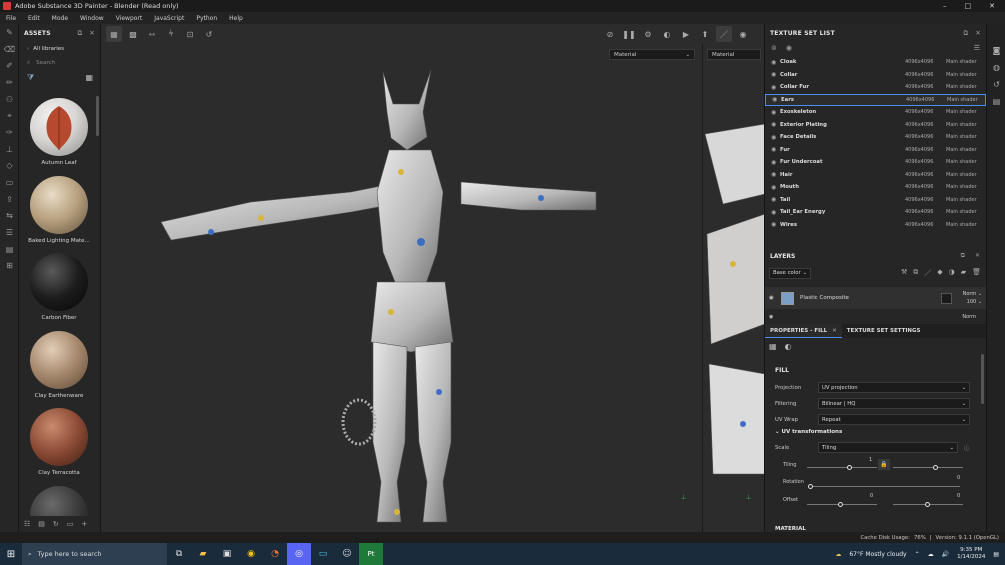  I want to click on task-view-icon: ⧉, so click(179, 554).